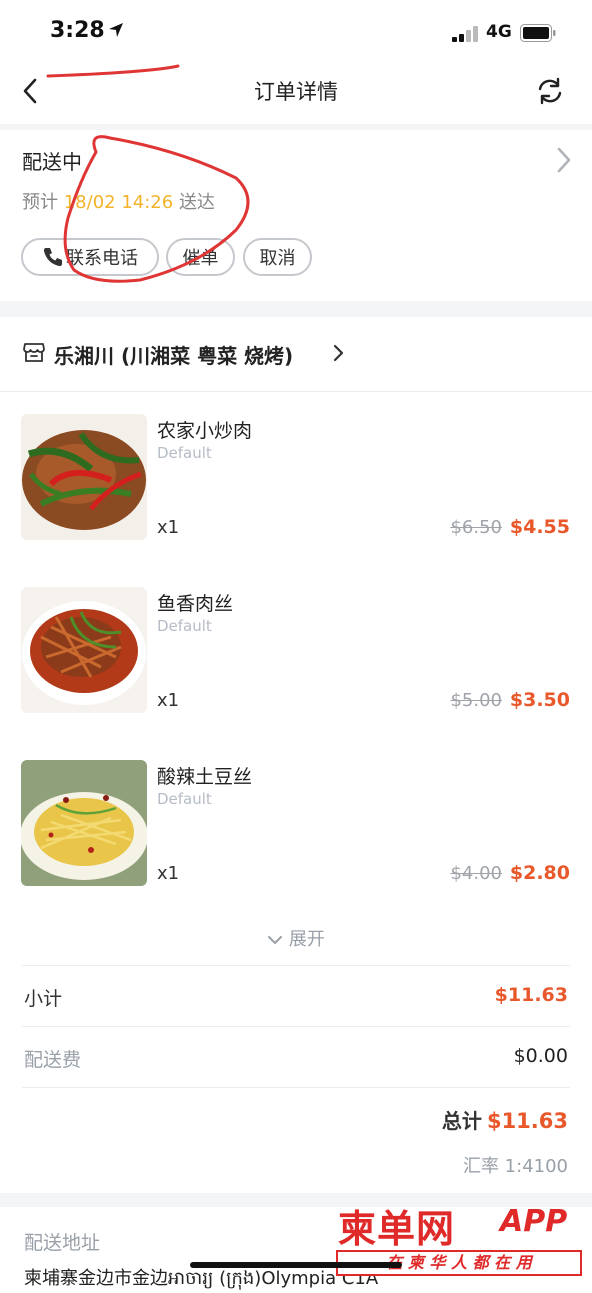  What do you see at coordinates (77, 30) in the screenshot?
I see `status-time: 3:28` at bounding box center [77, 30].